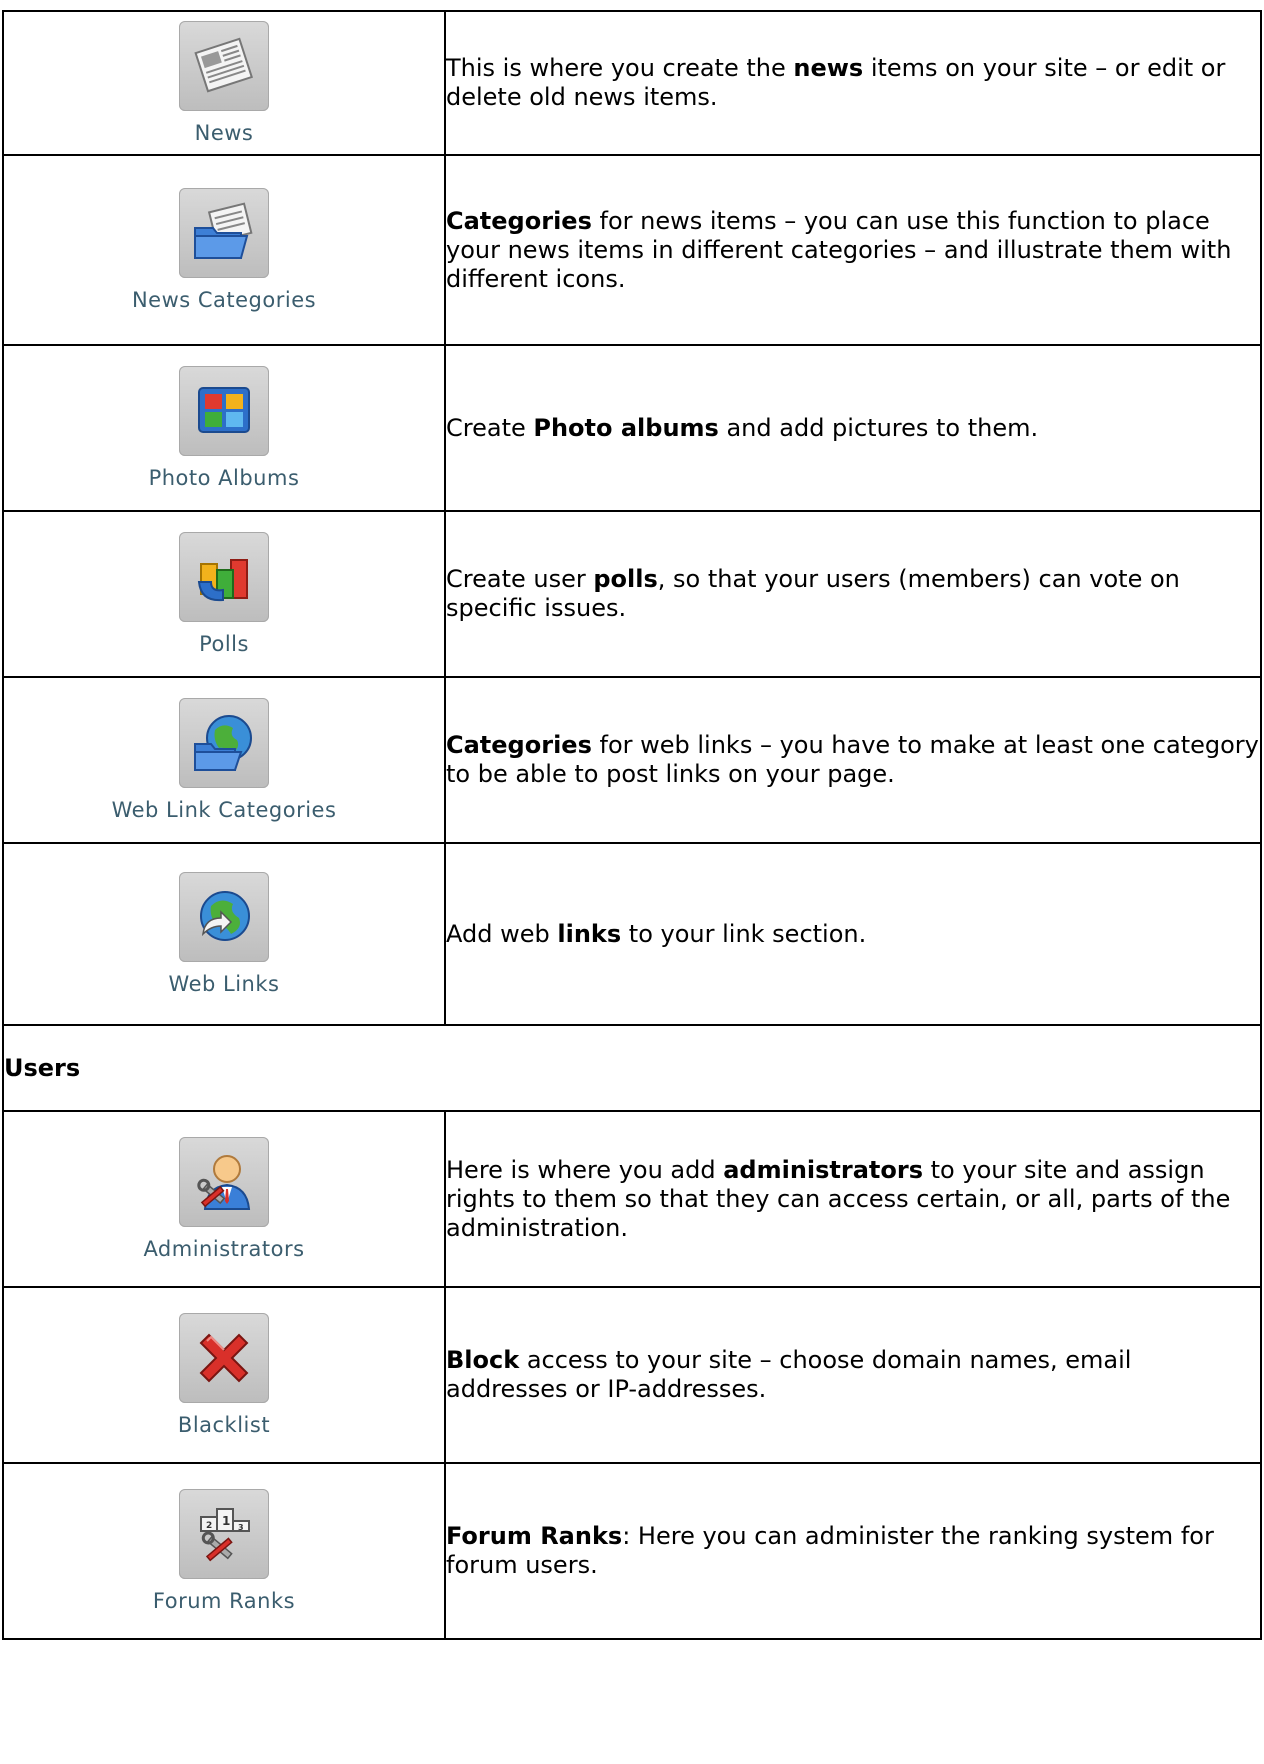  Describe the element at coordinates (224, 1601) in the screenshot. I see `icon-label: Forum Ranks` at that location.